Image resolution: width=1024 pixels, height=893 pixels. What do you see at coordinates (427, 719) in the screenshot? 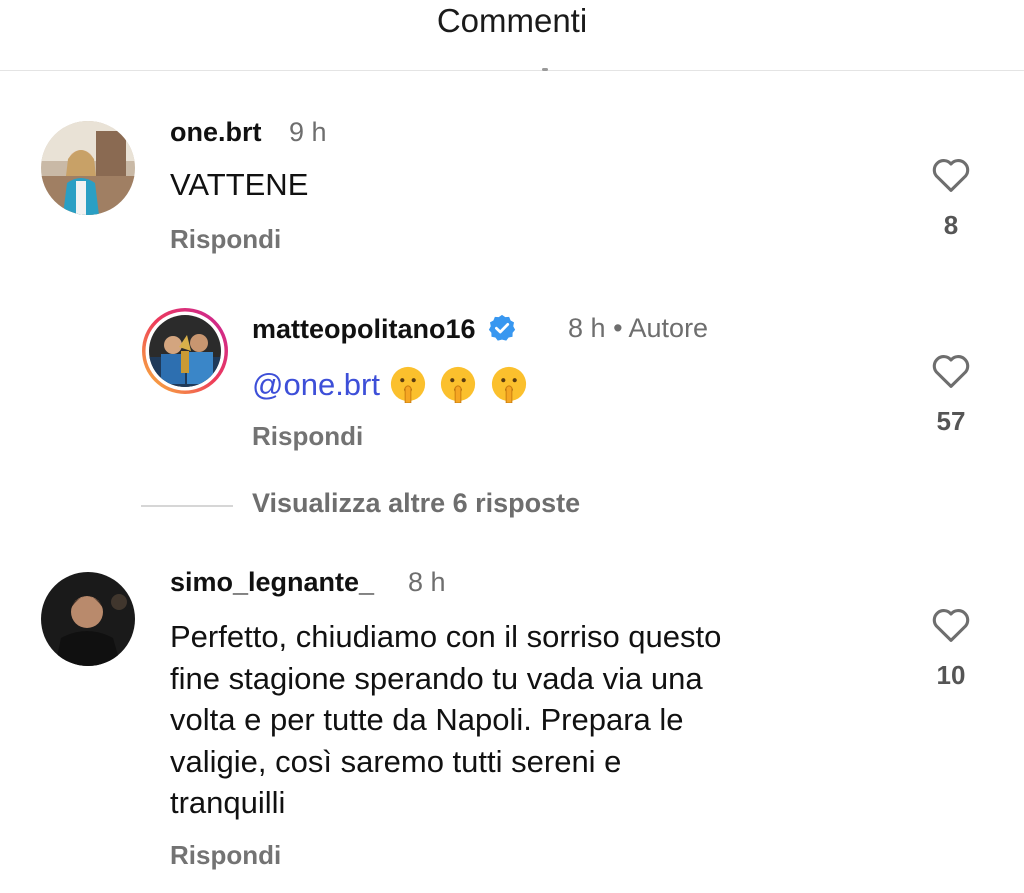
I see `comment-text-line: volta e per tutte da Napoli. Prepara le` at bounding box center [427, 719].